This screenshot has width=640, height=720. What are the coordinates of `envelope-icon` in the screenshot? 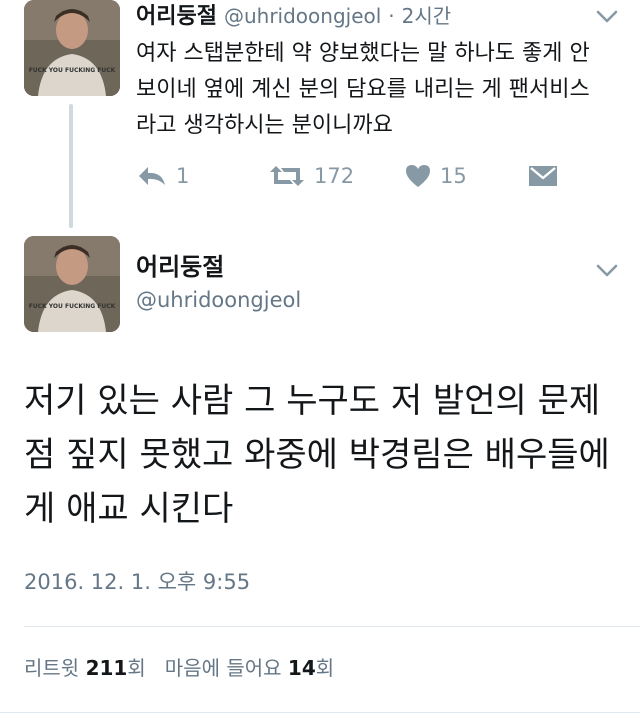 It's located at (543, 176).